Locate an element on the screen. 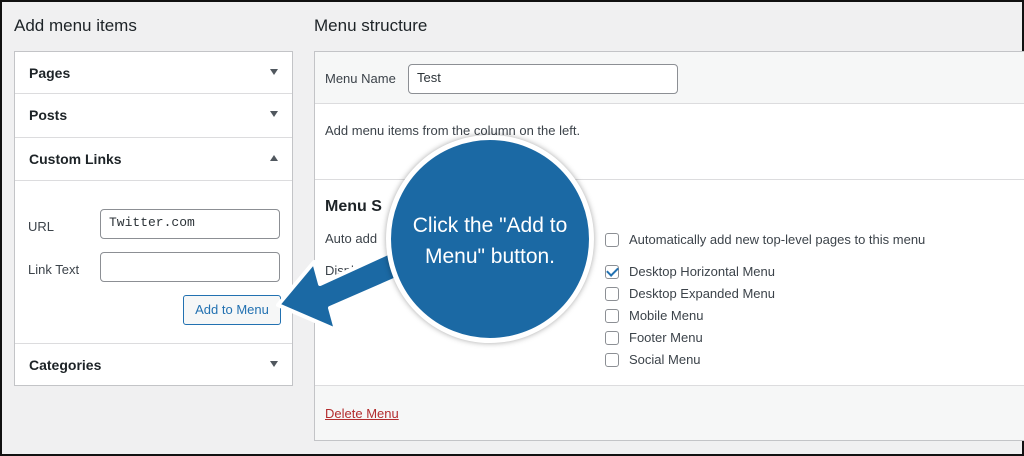 This screenshot has height=456, width=1024. accordion-pages: Pages is located at coordinates (153, 73).